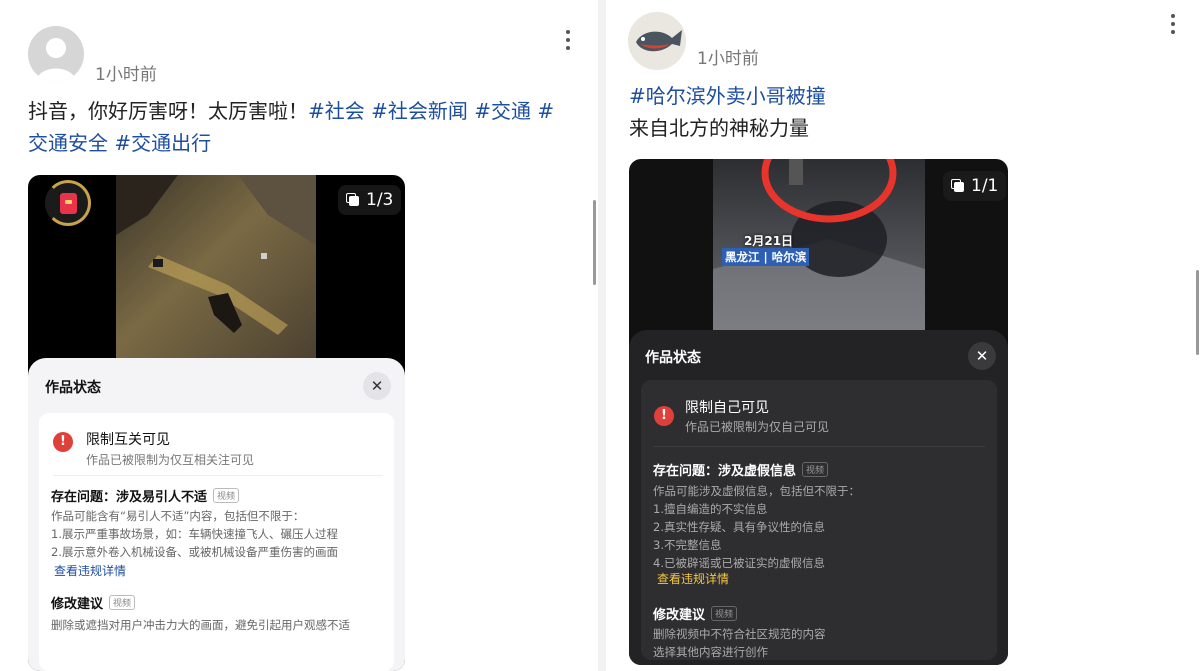 The height and width of the screenshot is (671, 1200). I want to click on post-body: 来自北方的神秘力量, so click(719, 128).